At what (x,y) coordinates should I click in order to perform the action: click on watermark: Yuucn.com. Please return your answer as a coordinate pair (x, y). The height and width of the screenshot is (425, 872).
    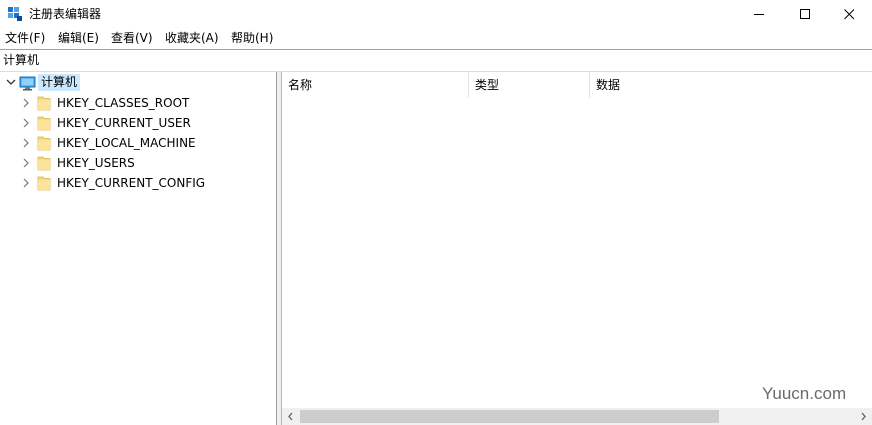
    Looking at the image, I should click on (804, 393).